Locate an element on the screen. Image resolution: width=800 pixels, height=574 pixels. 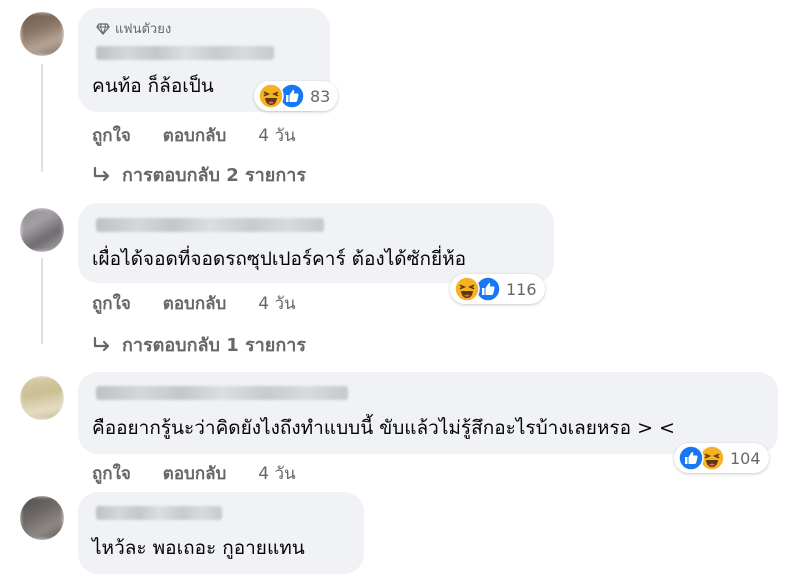
replies-label: การตอบกลับ 2 รายการ is located at coordinates (214, 175).